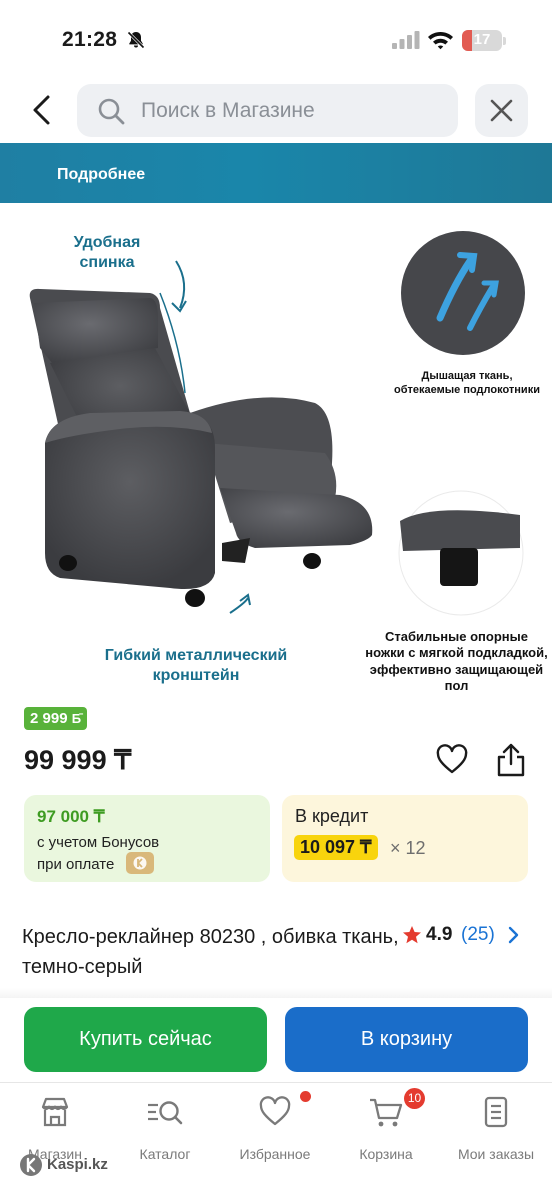 This screenshot has width=552, height=1200. What do you see at coordinates (275, 1130) in the screenshot?
I see `nav-item-favorites: Избранное` at bounding box center [275, 1130].